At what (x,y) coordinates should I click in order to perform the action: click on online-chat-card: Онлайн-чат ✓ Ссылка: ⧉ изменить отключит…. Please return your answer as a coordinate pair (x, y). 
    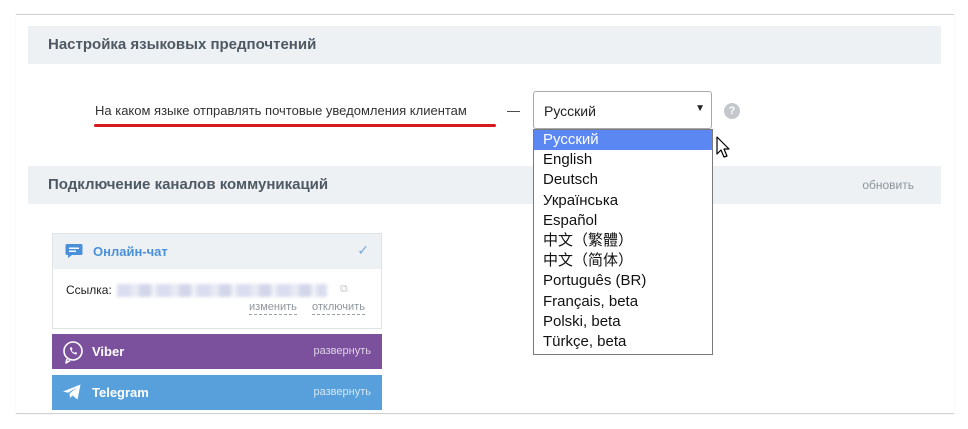
    Looking at the image, I should click on (217, 281).